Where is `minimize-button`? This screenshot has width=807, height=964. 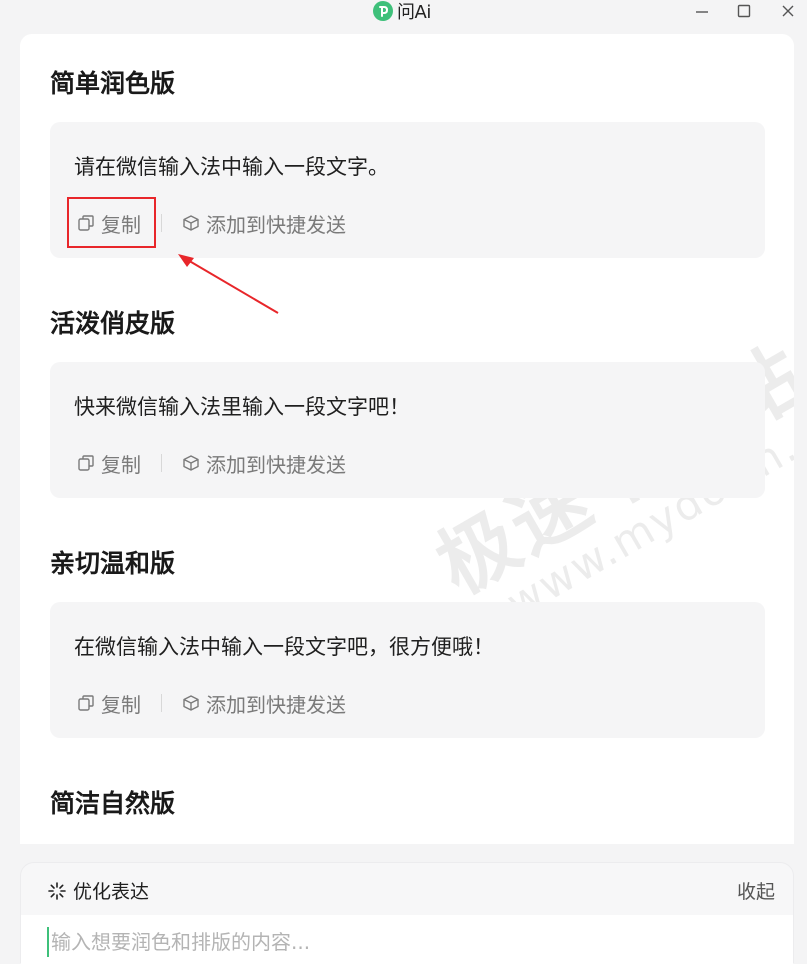 minimize-button is located at coordinates (702, 11).